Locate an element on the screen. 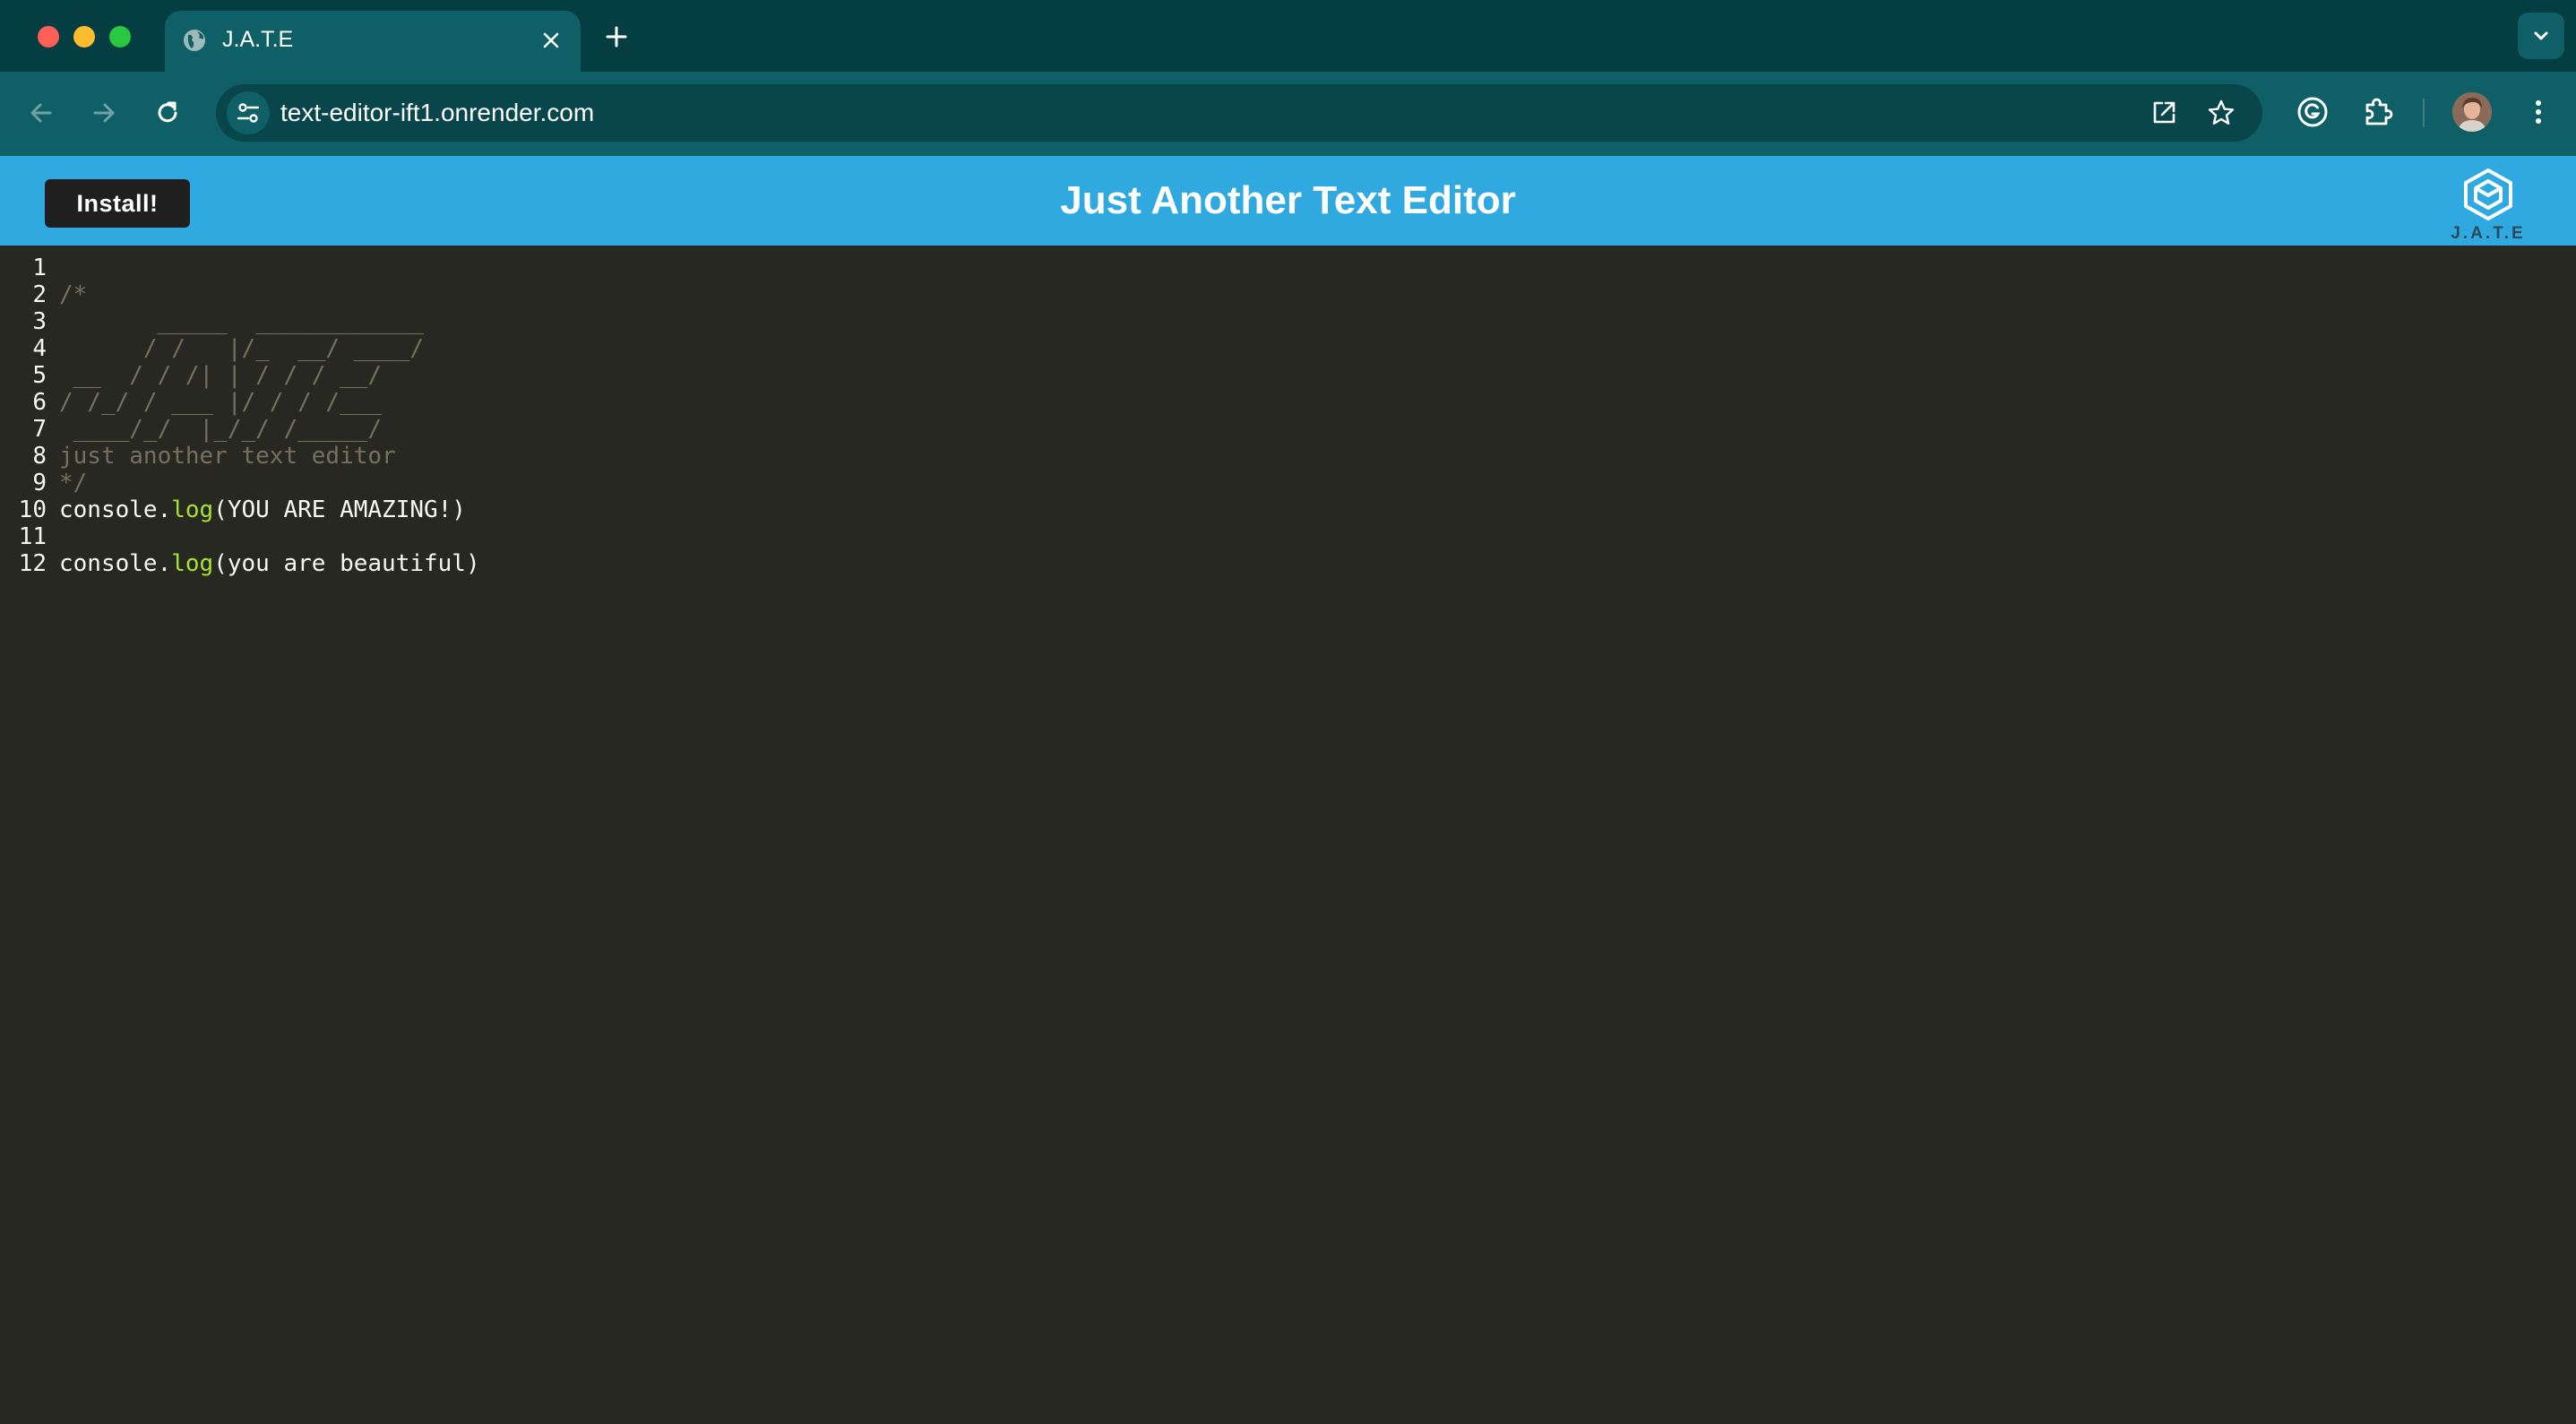  code-text: ____/_/ |_/_/ /_____/ is located at coordinates (220, 429).